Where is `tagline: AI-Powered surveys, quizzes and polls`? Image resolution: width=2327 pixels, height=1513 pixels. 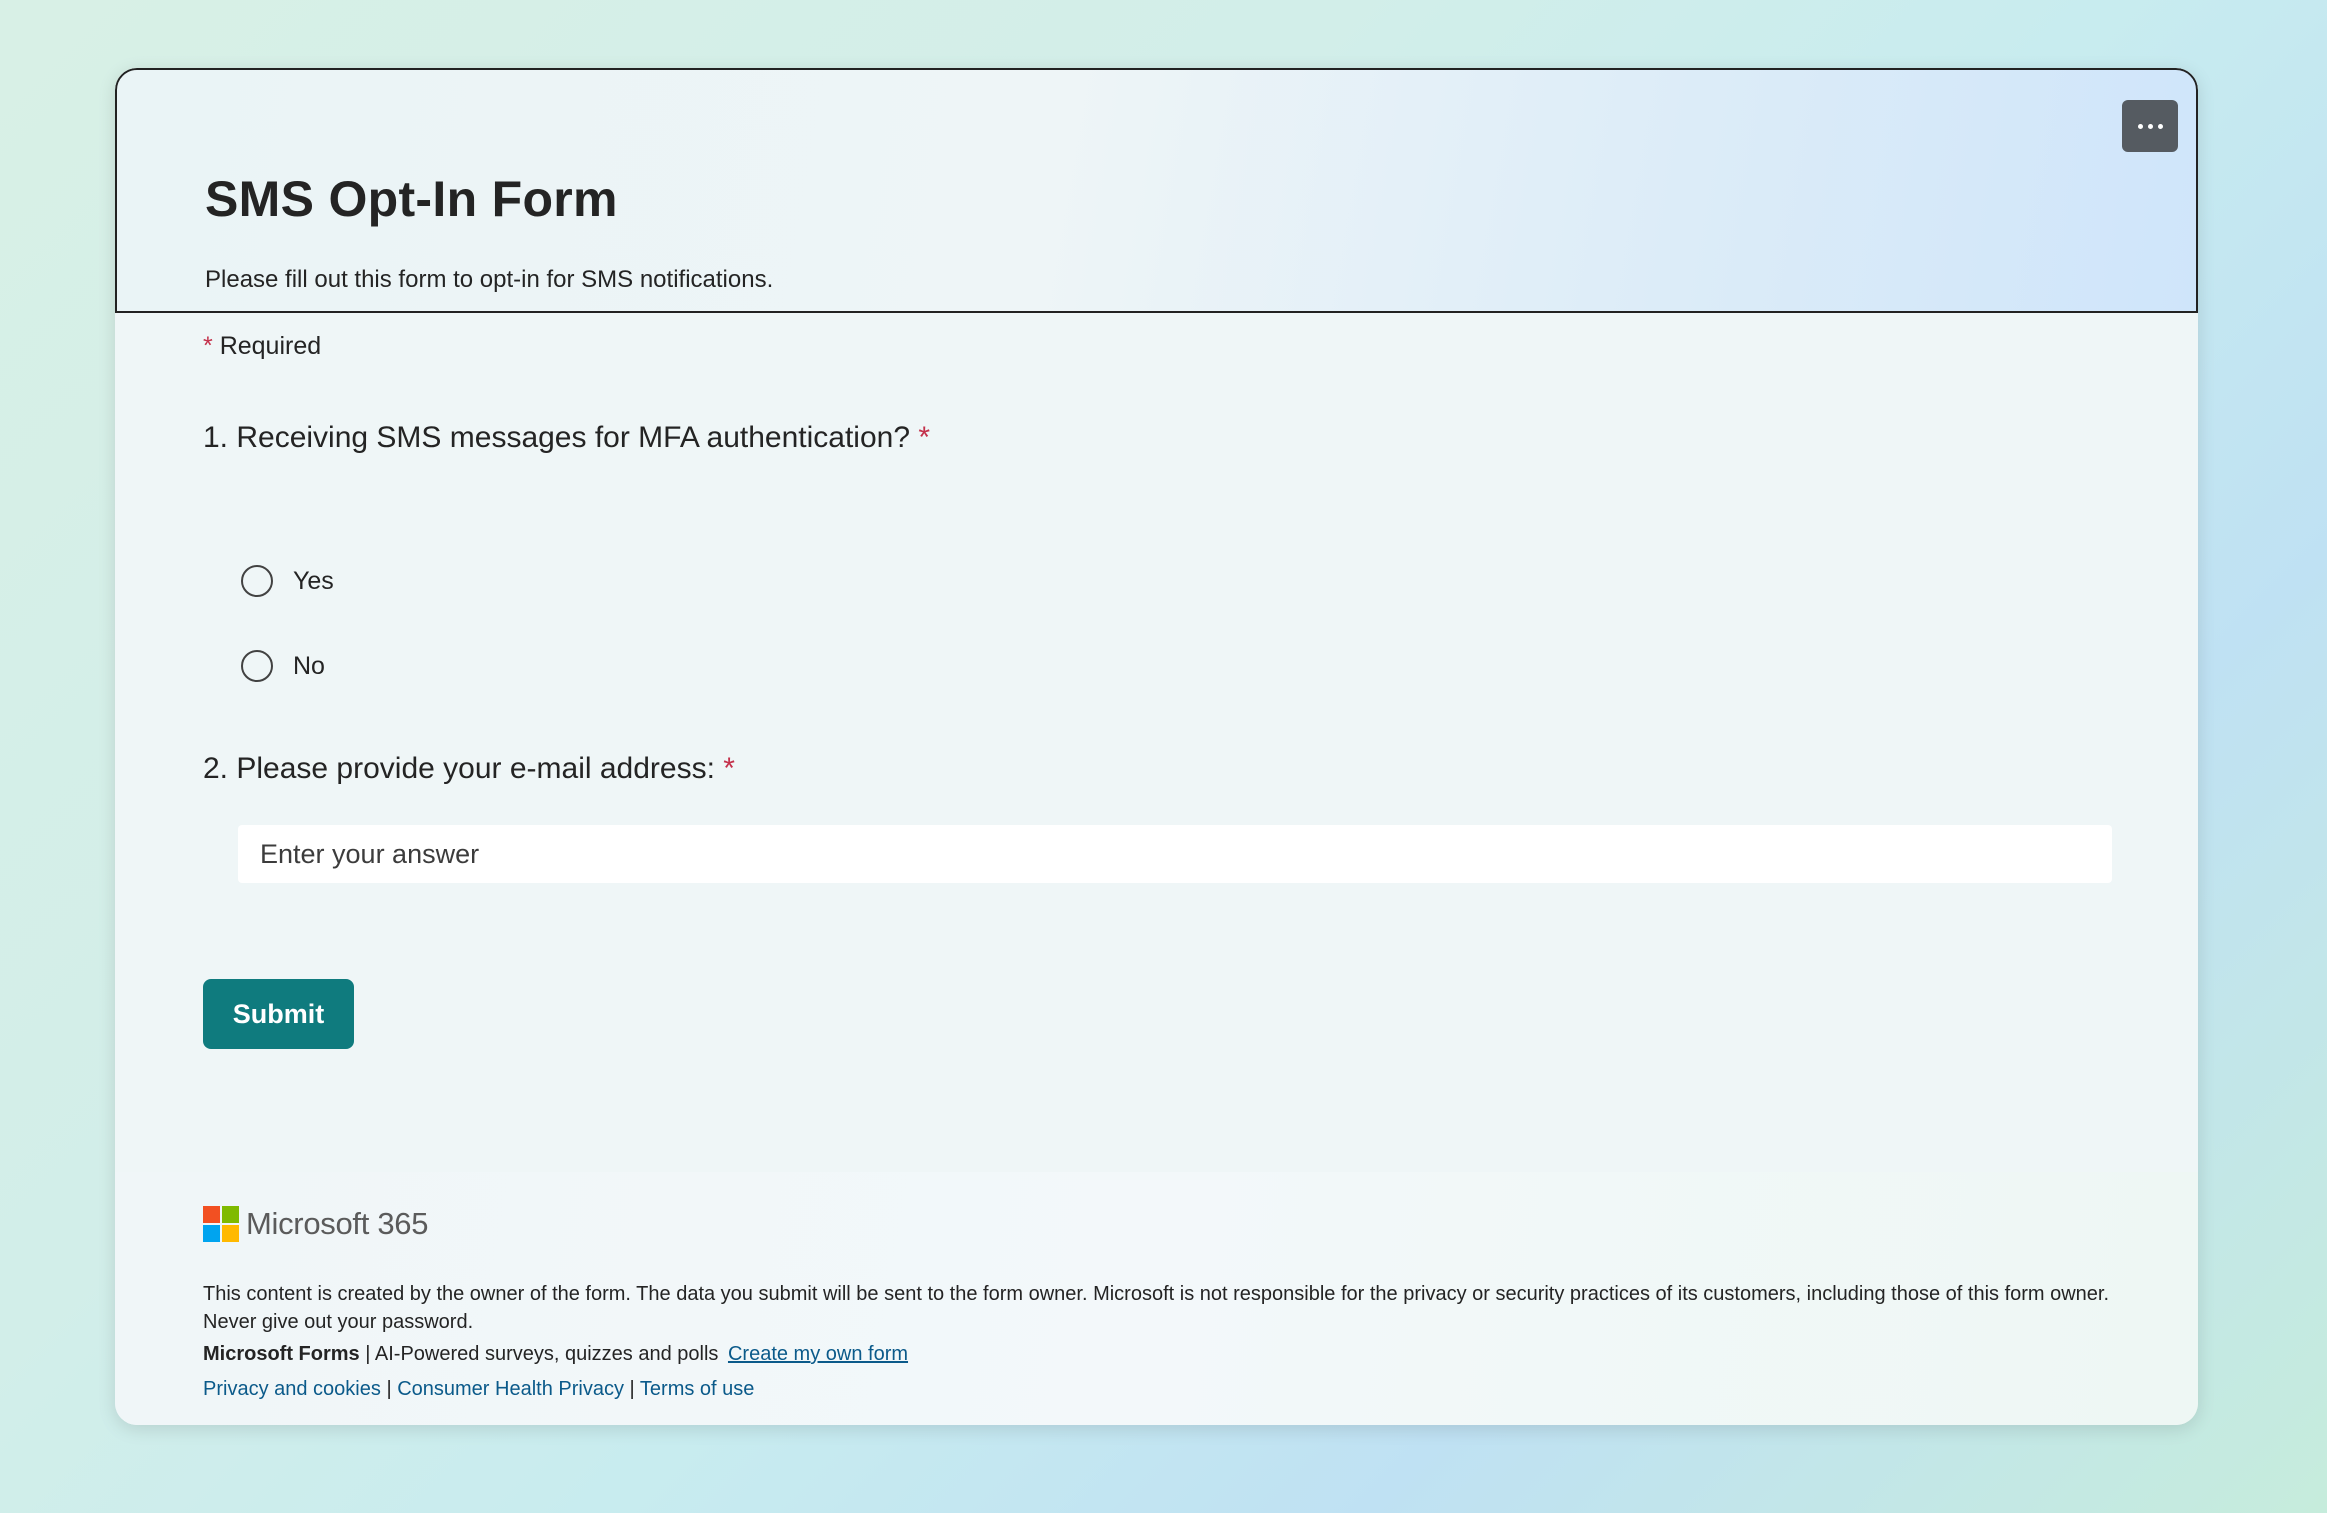
tagline: AI-Powered surveys, quizzes and polls is located at coordinates (546, 1354).